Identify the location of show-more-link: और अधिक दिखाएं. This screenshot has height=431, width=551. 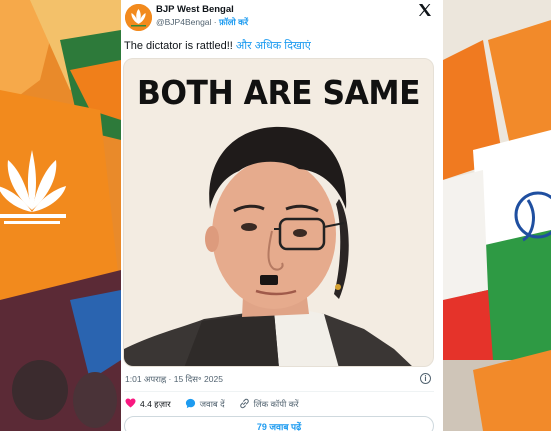
(273, 46).